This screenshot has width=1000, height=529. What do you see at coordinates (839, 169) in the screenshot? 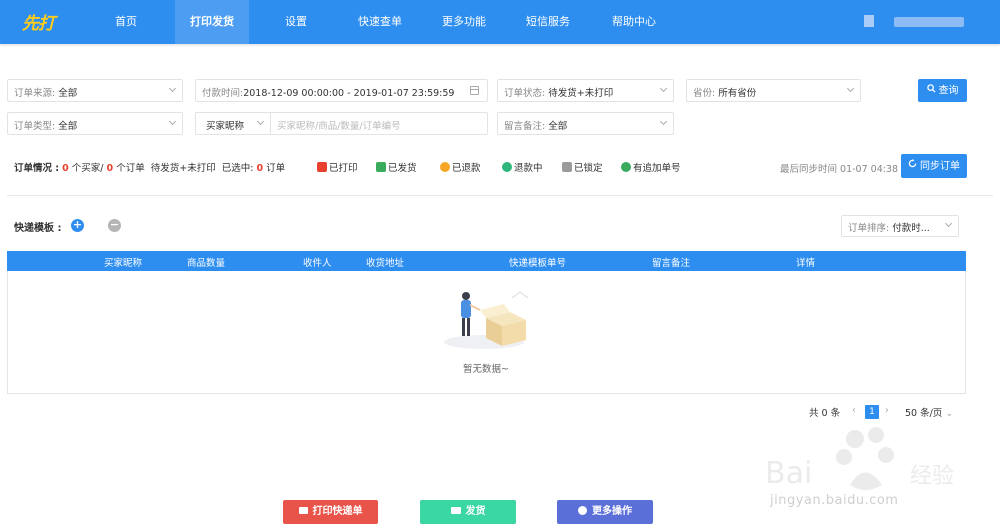
I see `last-sync-time: 最后同步时间 01-07 04:38` at bounding box center [839, 169].